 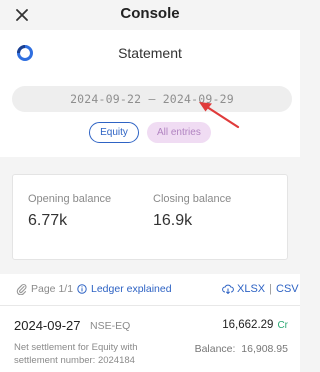 What do you see at coordinates (110, 326) in the screenshot?
I see `entry-segment: NSE-EQ` at bounding box center [110, 326].